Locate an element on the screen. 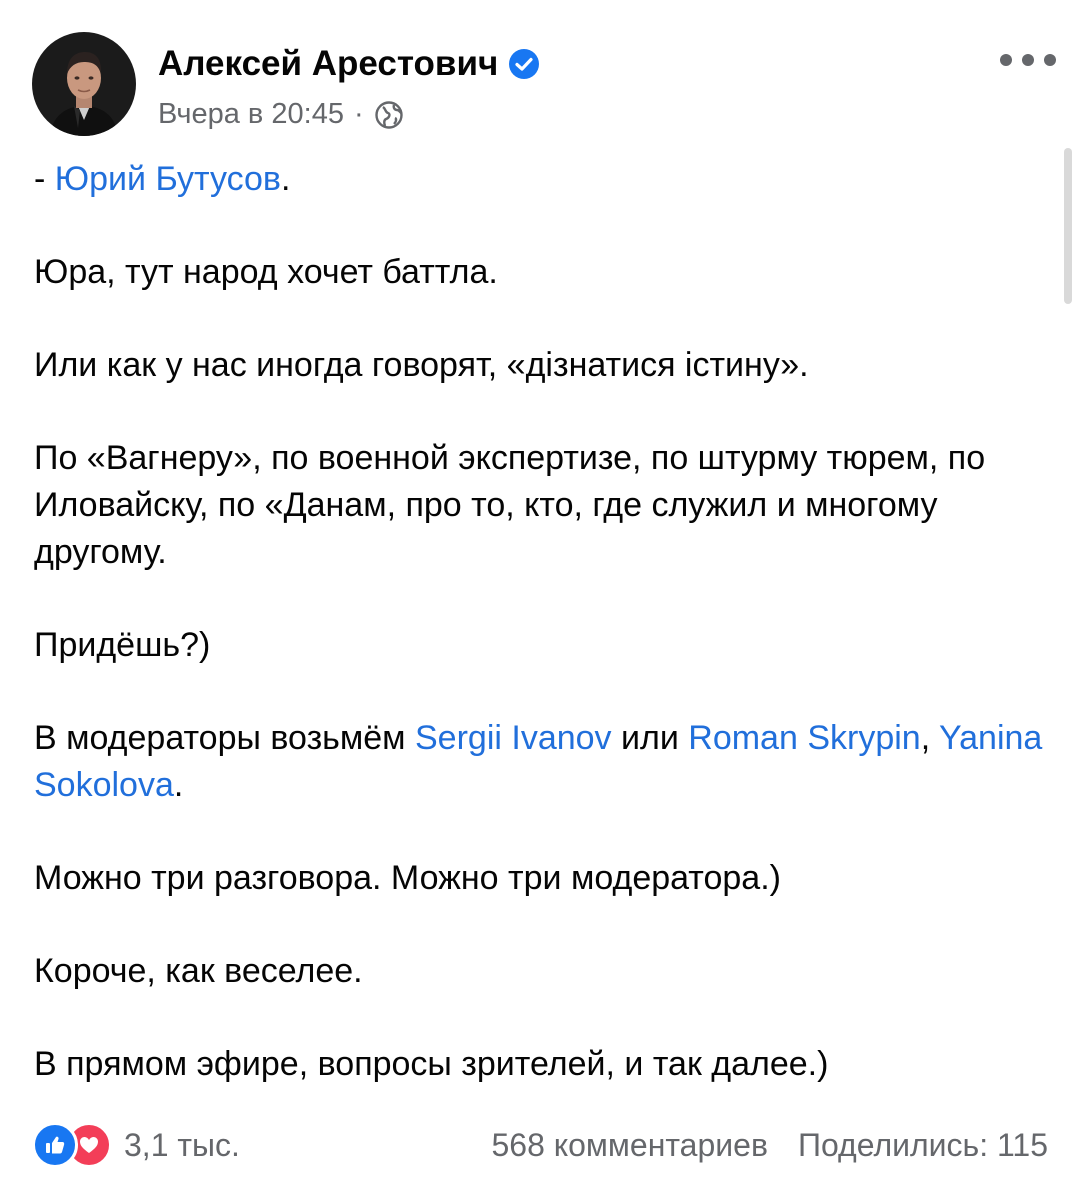  post-paragraph: - Юрий Бутусов. is located at coordinates (539, 179).